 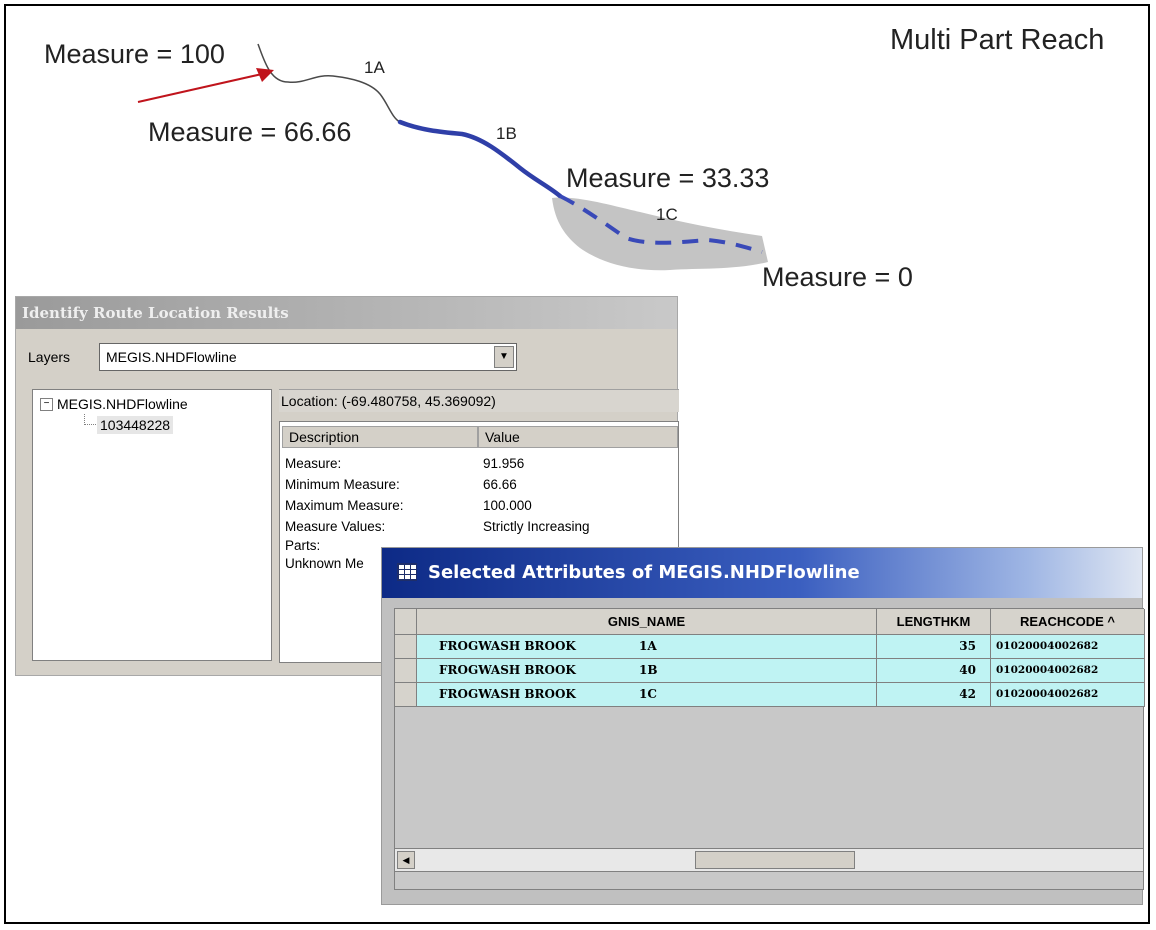 I want to click on identify-title: Identify Route Location Results, so click(x=346, y=313).